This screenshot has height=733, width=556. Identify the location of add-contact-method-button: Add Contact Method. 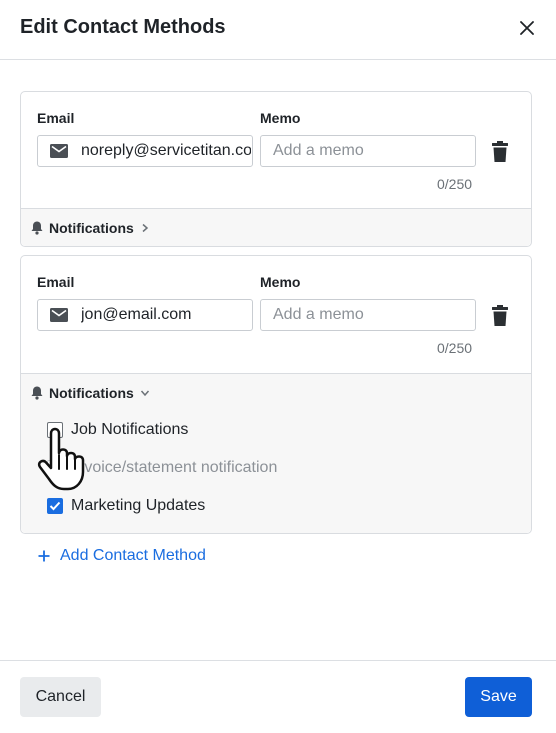
(122, 556).